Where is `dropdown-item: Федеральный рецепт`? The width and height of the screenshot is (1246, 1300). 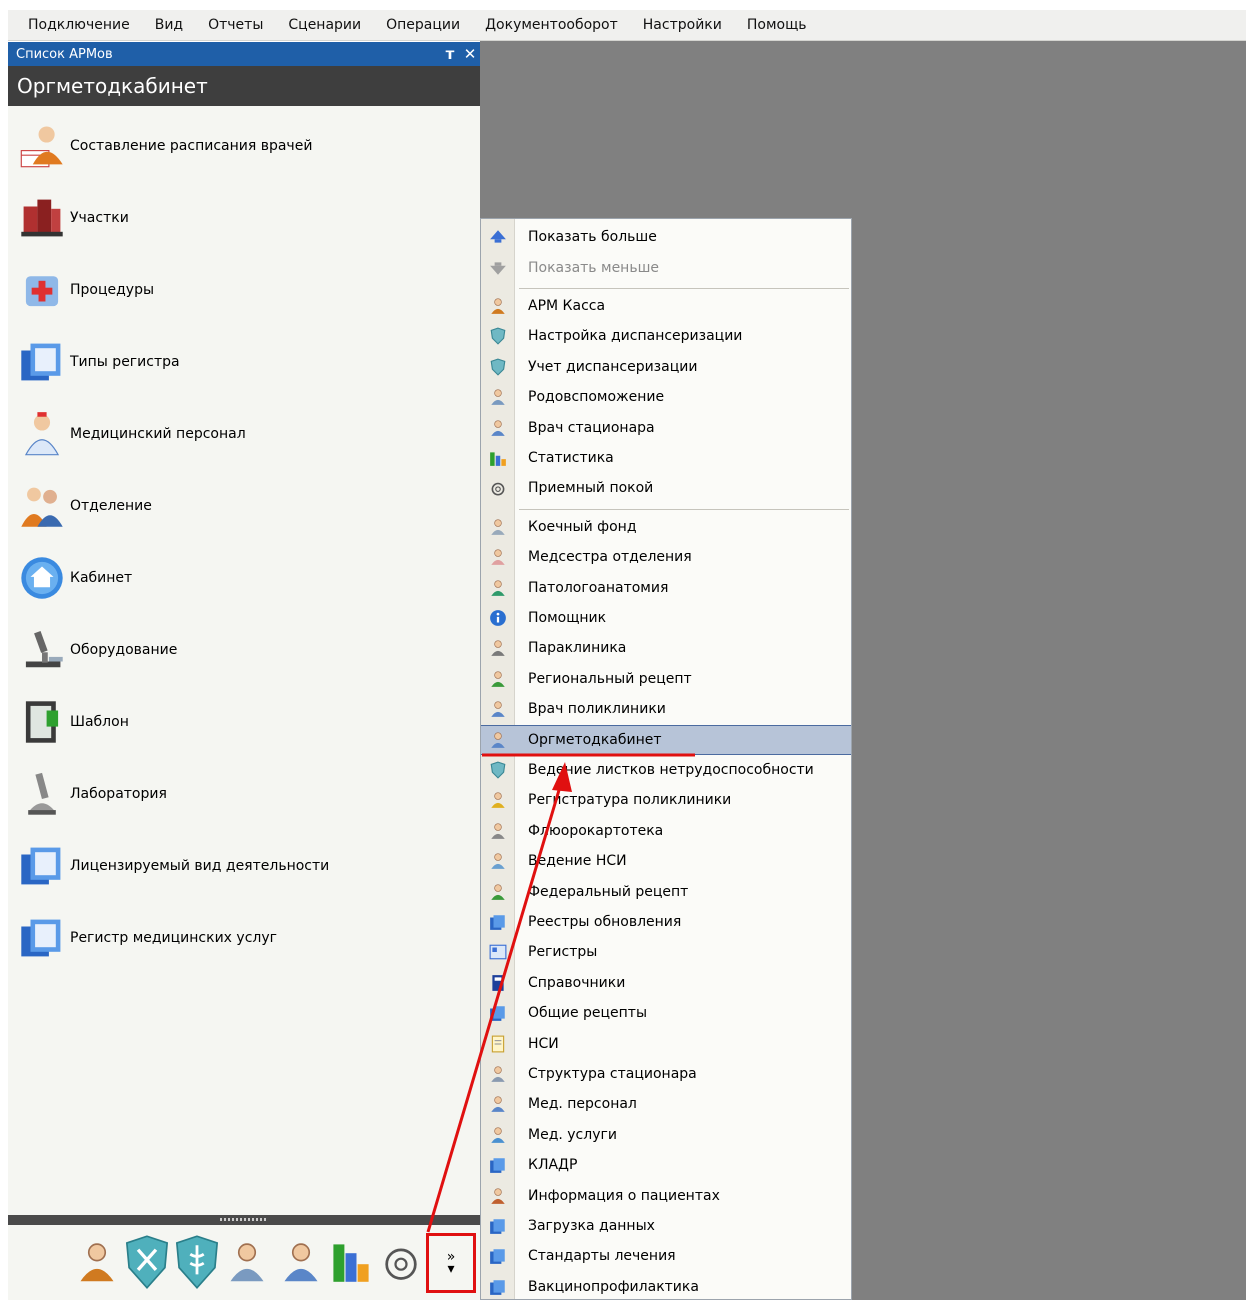
dropdown-item: Федеральный рецепт is located at coordinates (666, 892).